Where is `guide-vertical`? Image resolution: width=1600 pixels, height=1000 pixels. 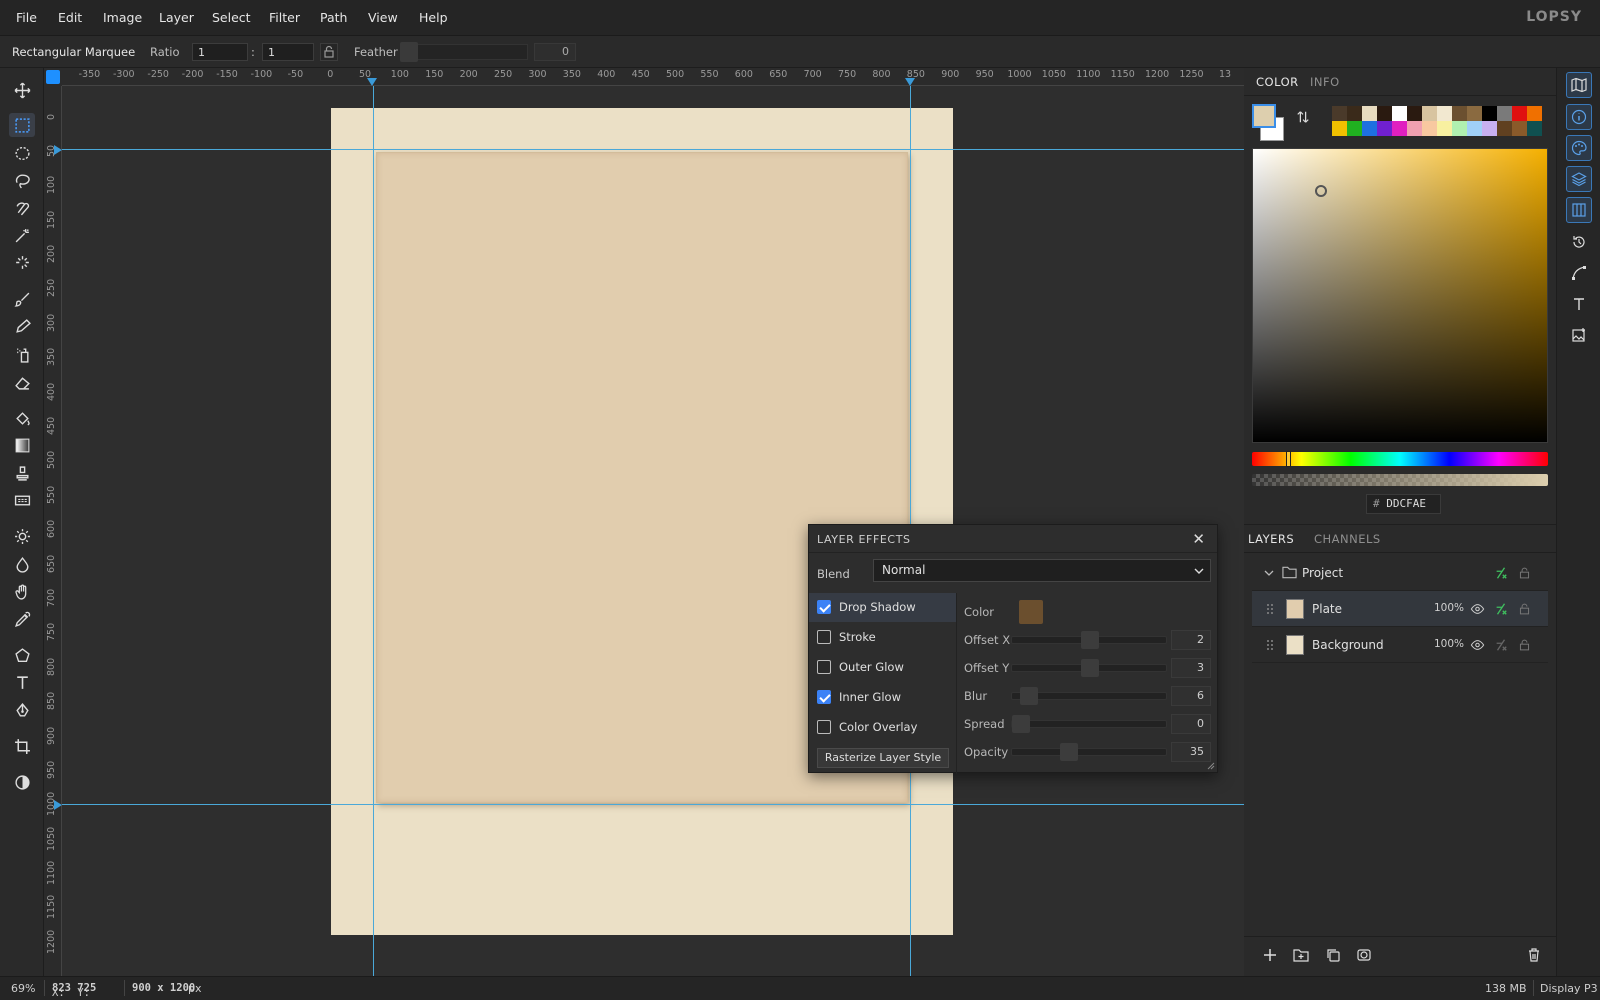 guide-vertical is located at coordinates (373, 531).